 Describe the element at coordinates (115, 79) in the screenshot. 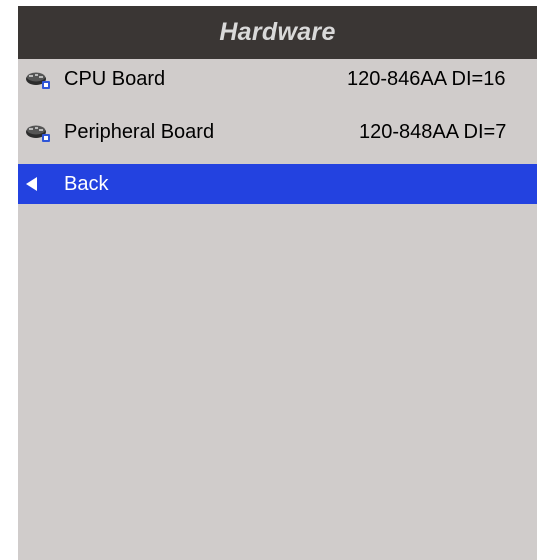

I see `item-label: CPU Board` at that location.